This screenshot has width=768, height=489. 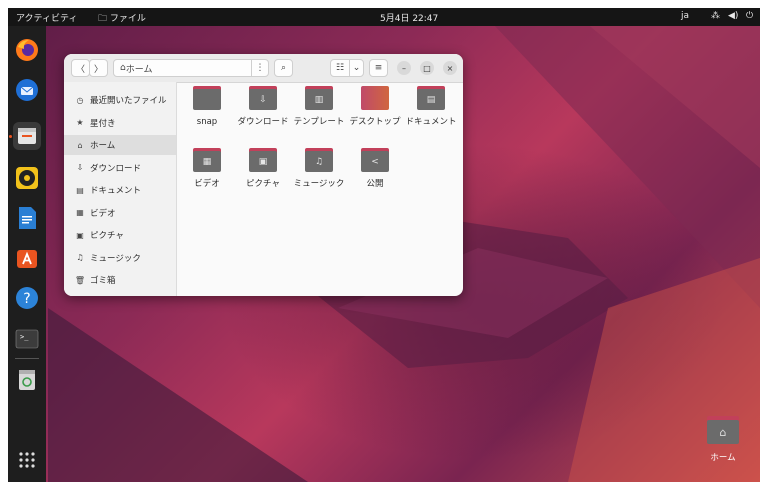 I want to click on folder-icon: ⇩, so click(x=263, y=98).